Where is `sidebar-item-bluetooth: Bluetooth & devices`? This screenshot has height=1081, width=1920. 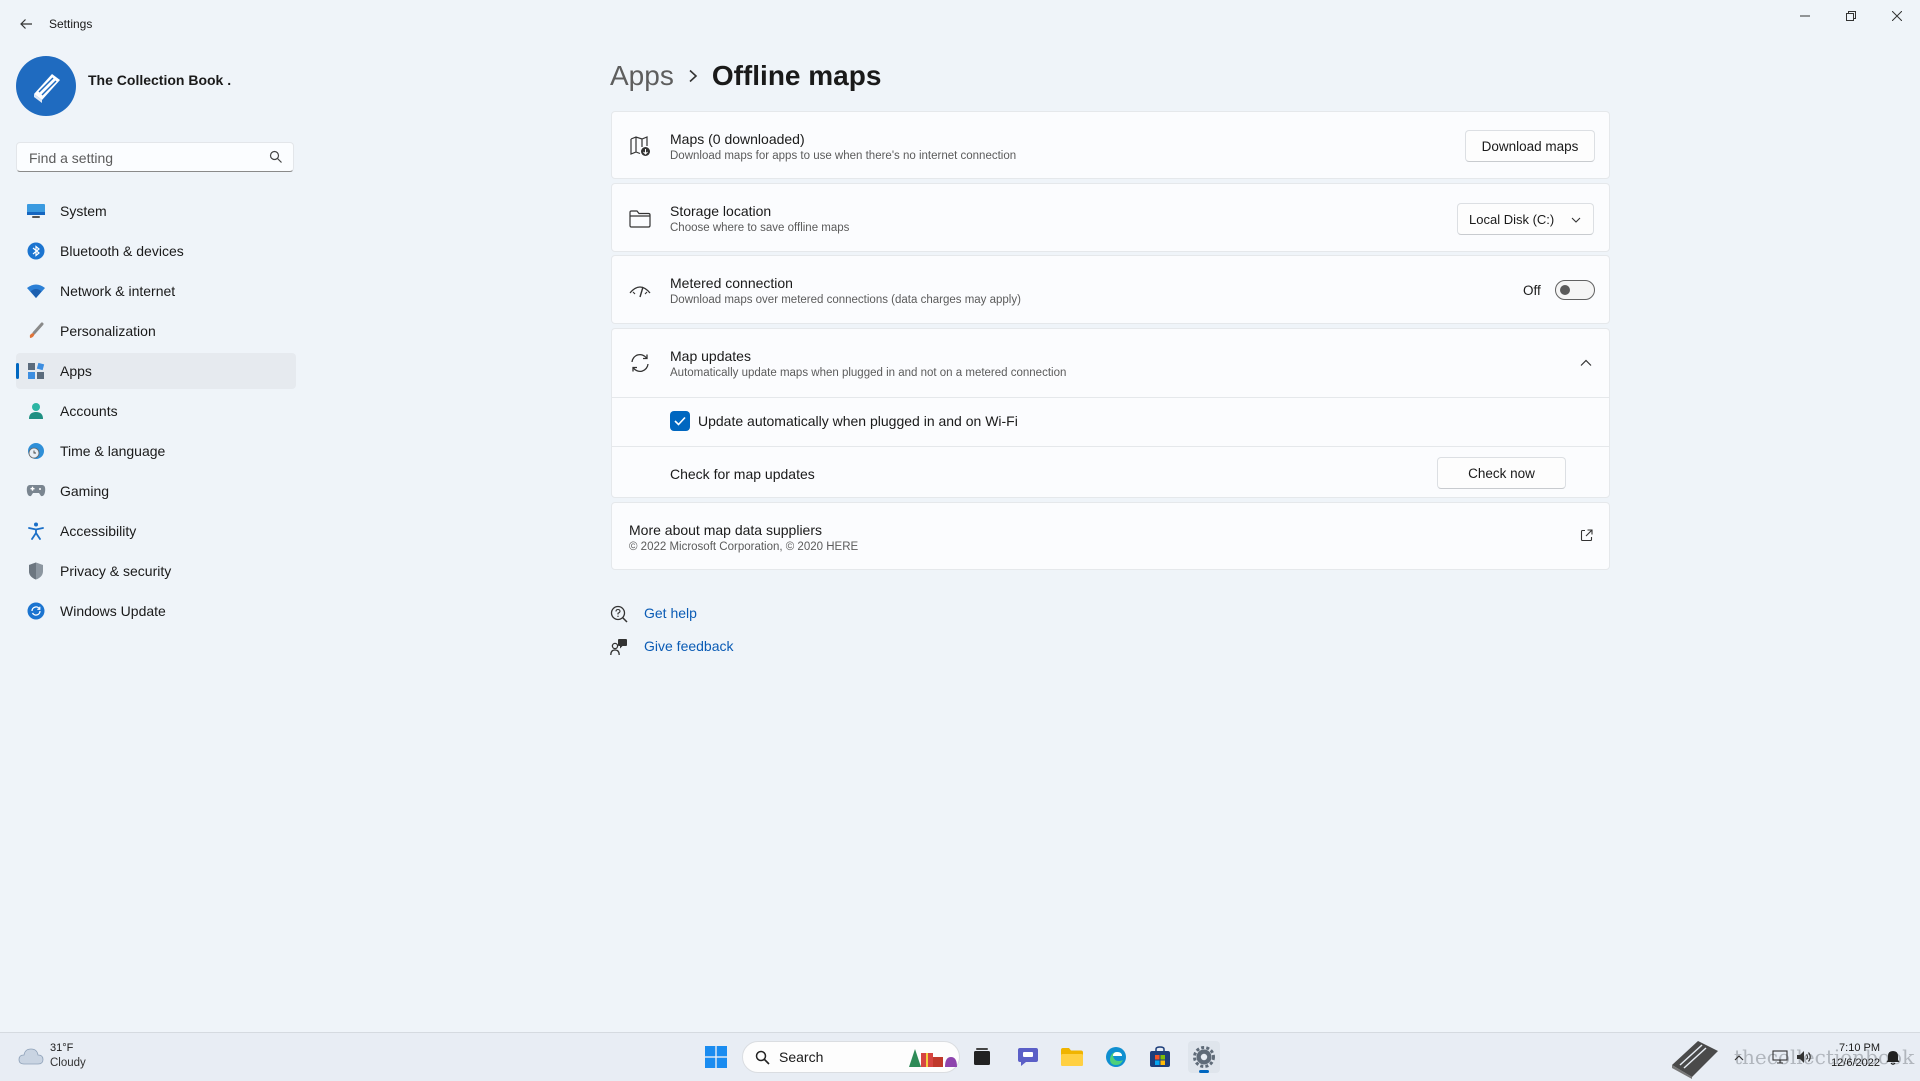
sidebar-item-bluetooth: Bluetooth & devices is located at coordinates (156, 251).